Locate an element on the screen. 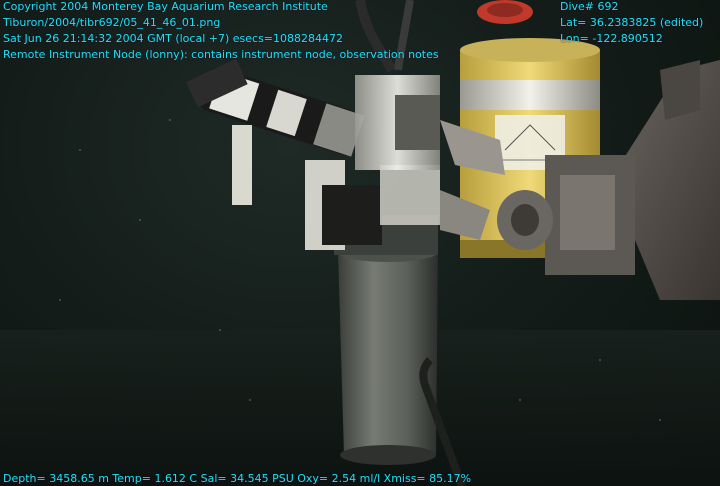 This screenshot has height=486, width=720. support-pole is located at coordinates (388, 356).